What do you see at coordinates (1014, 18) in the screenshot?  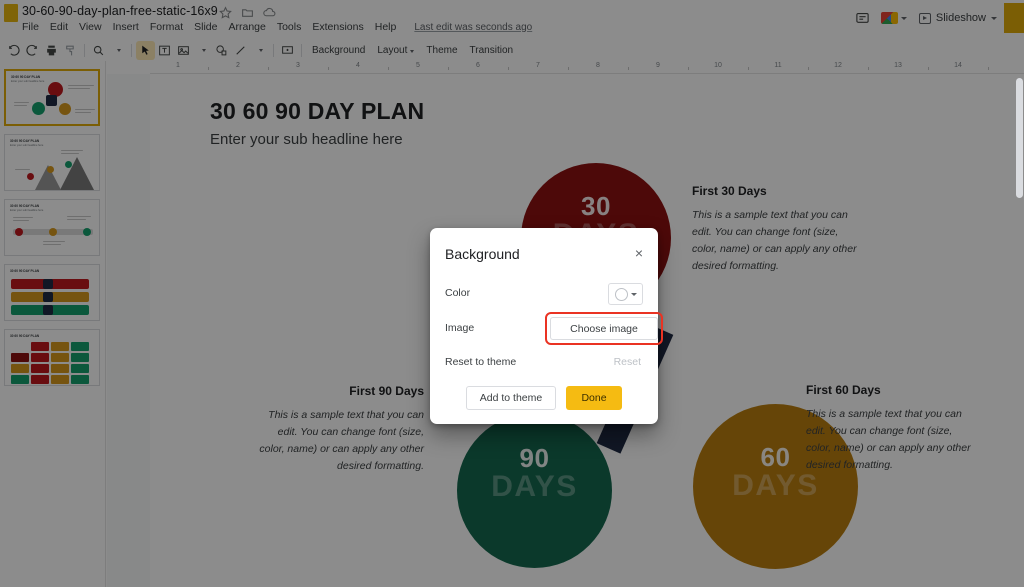 I see `share-button` at bounding box center [1014, 18].